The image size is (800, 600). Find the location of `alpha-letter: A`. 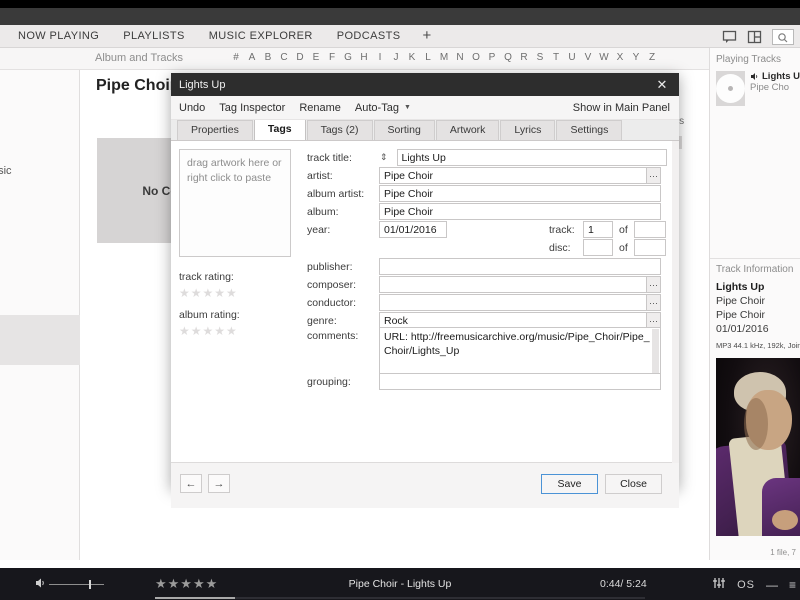

alpha-letter: A is located at coordinates (252, 57).